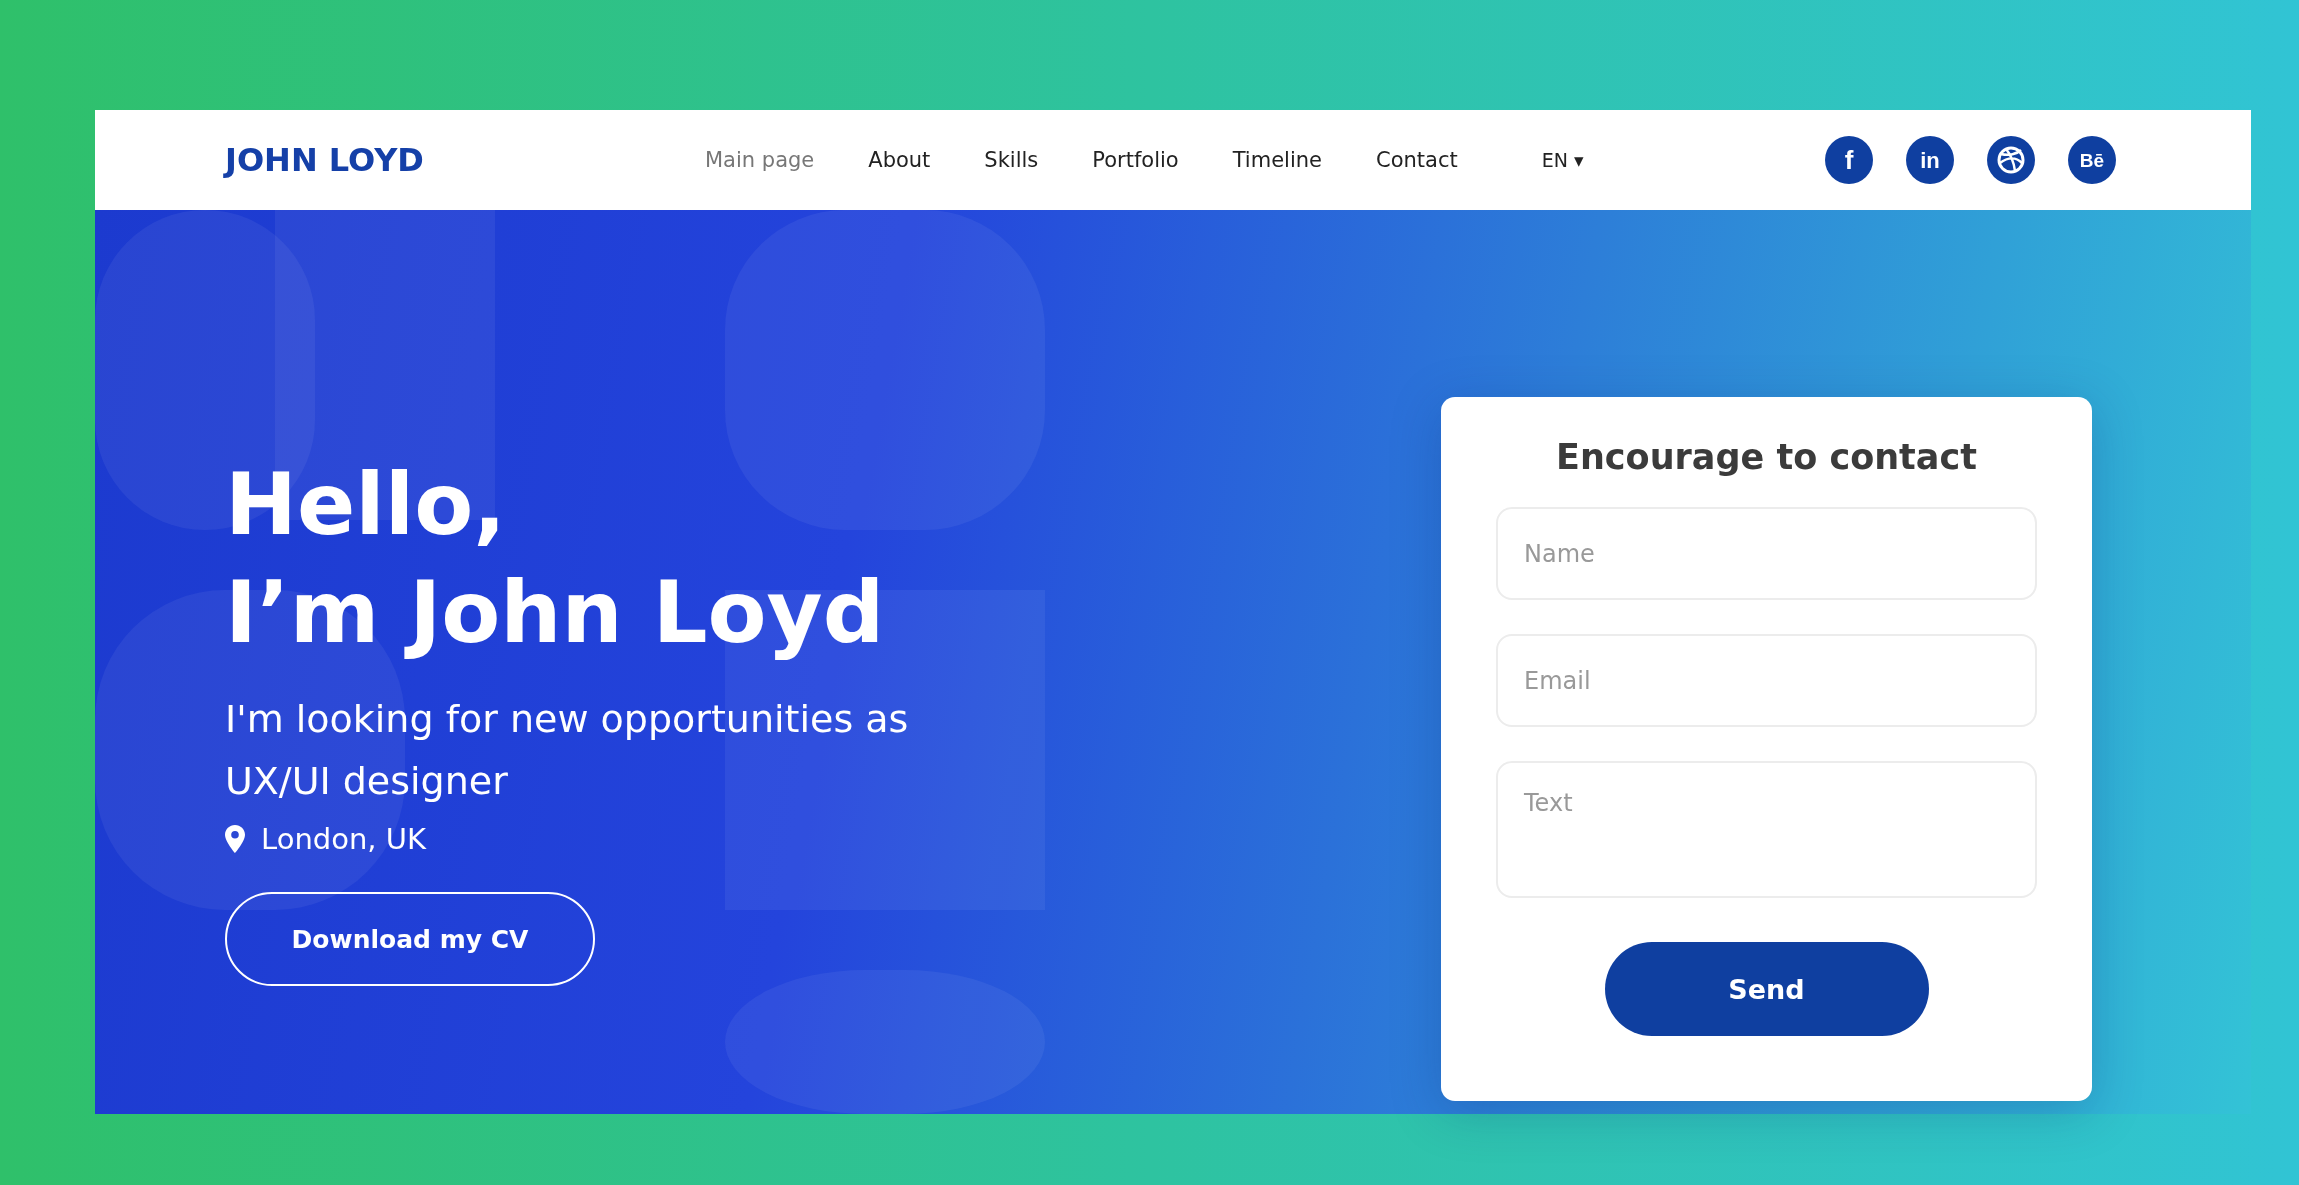  I want to click on behance-icon: Bē, so click(2092, 160).